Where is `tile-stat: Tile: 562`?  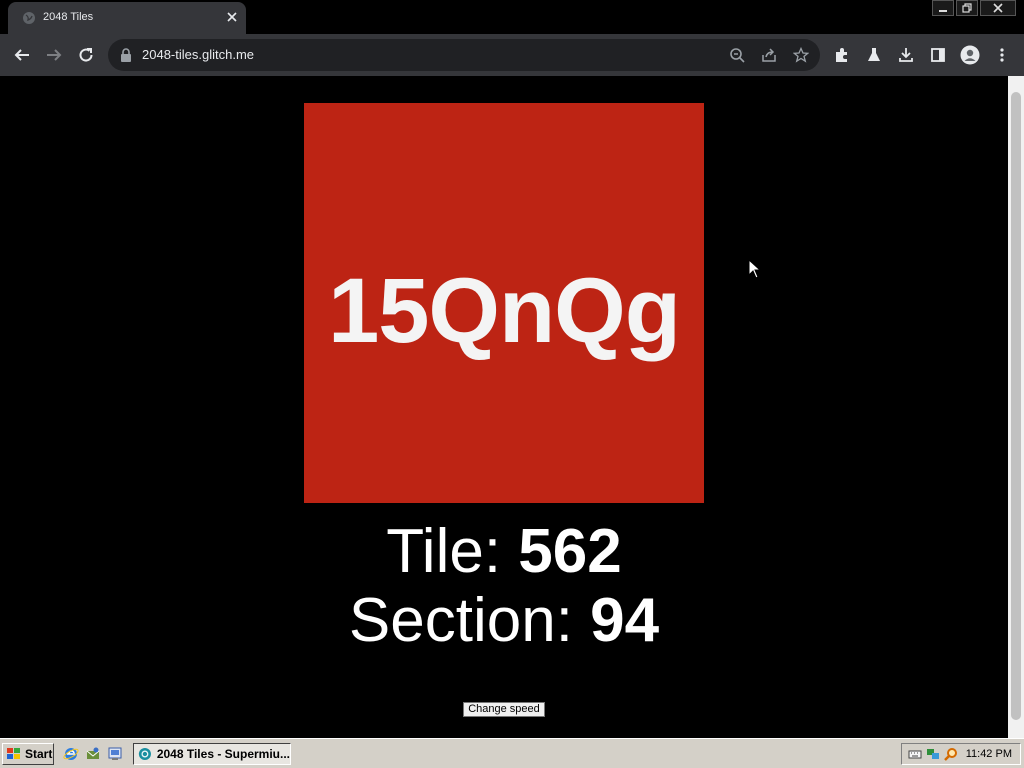 tile-stat: Tile: 562 is located at coordinates (504, 552).